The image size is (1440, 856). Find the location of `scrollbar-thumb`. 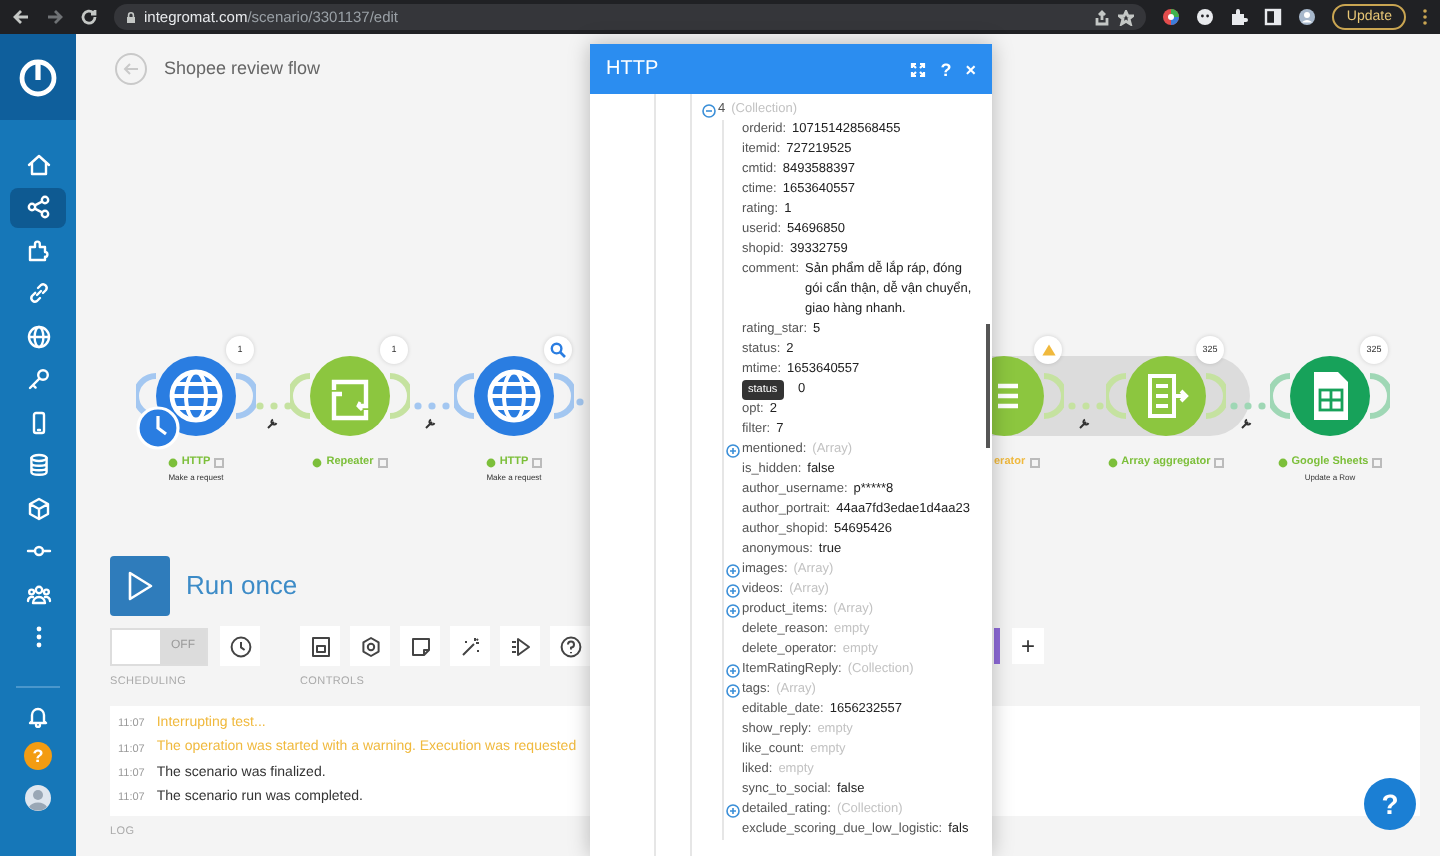

scrollbar-thumb is located at coordinates (988, 386).